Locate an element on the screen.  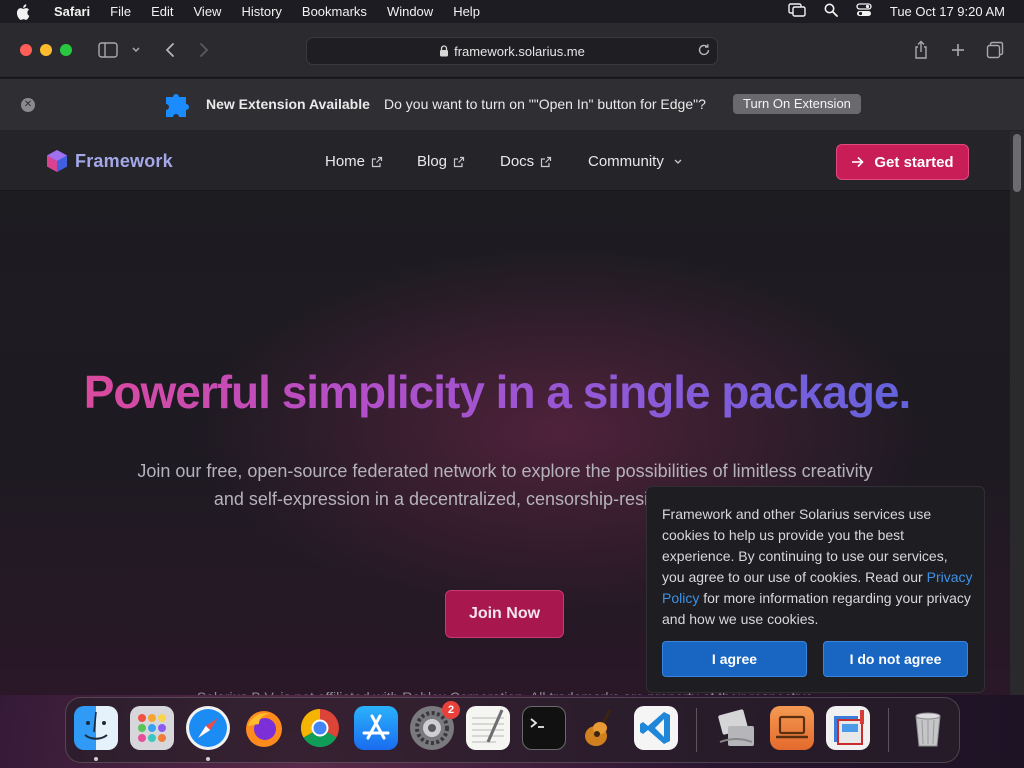
brand: Framework is located at coordinates (109, 161).